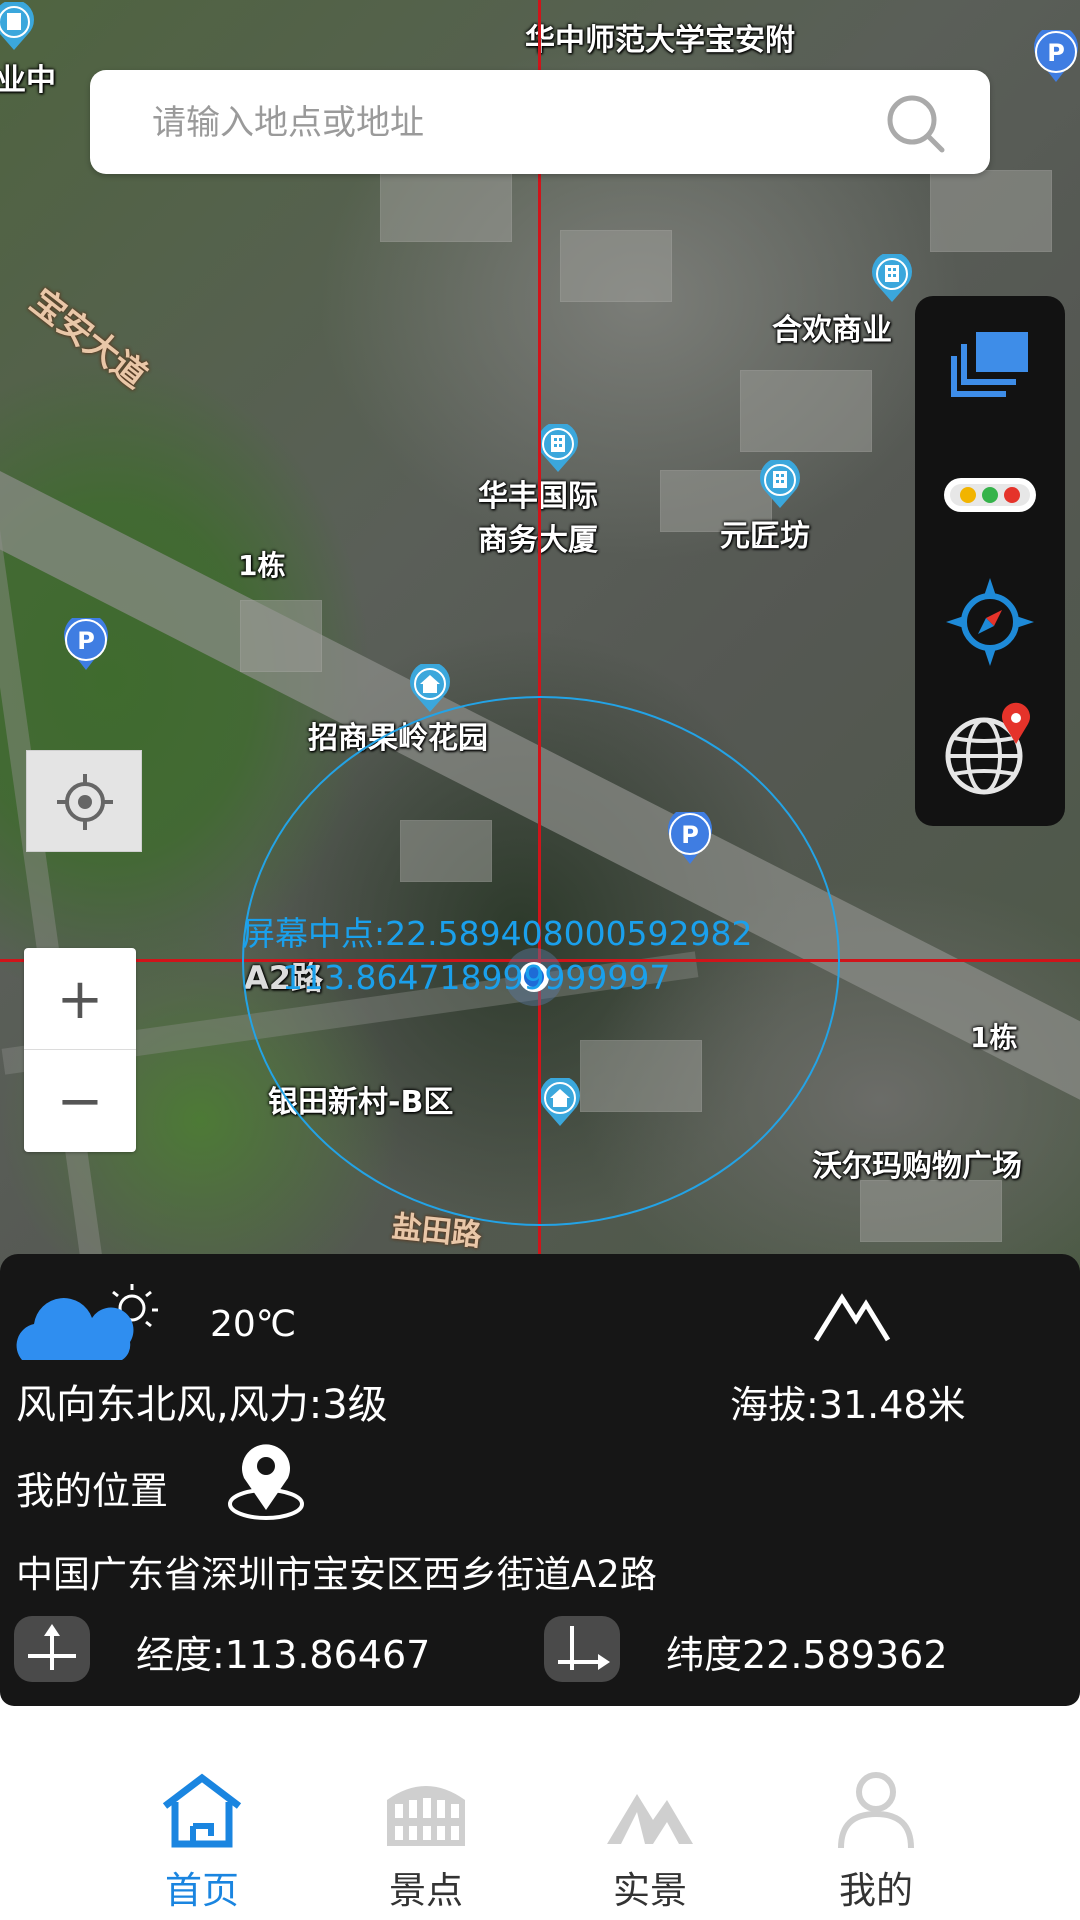 The height and width of the screenshot is (1920, 1080). I want to click on address: 中国广东省深圳市宝安区西乡街道A2路, so click(336, 1574).